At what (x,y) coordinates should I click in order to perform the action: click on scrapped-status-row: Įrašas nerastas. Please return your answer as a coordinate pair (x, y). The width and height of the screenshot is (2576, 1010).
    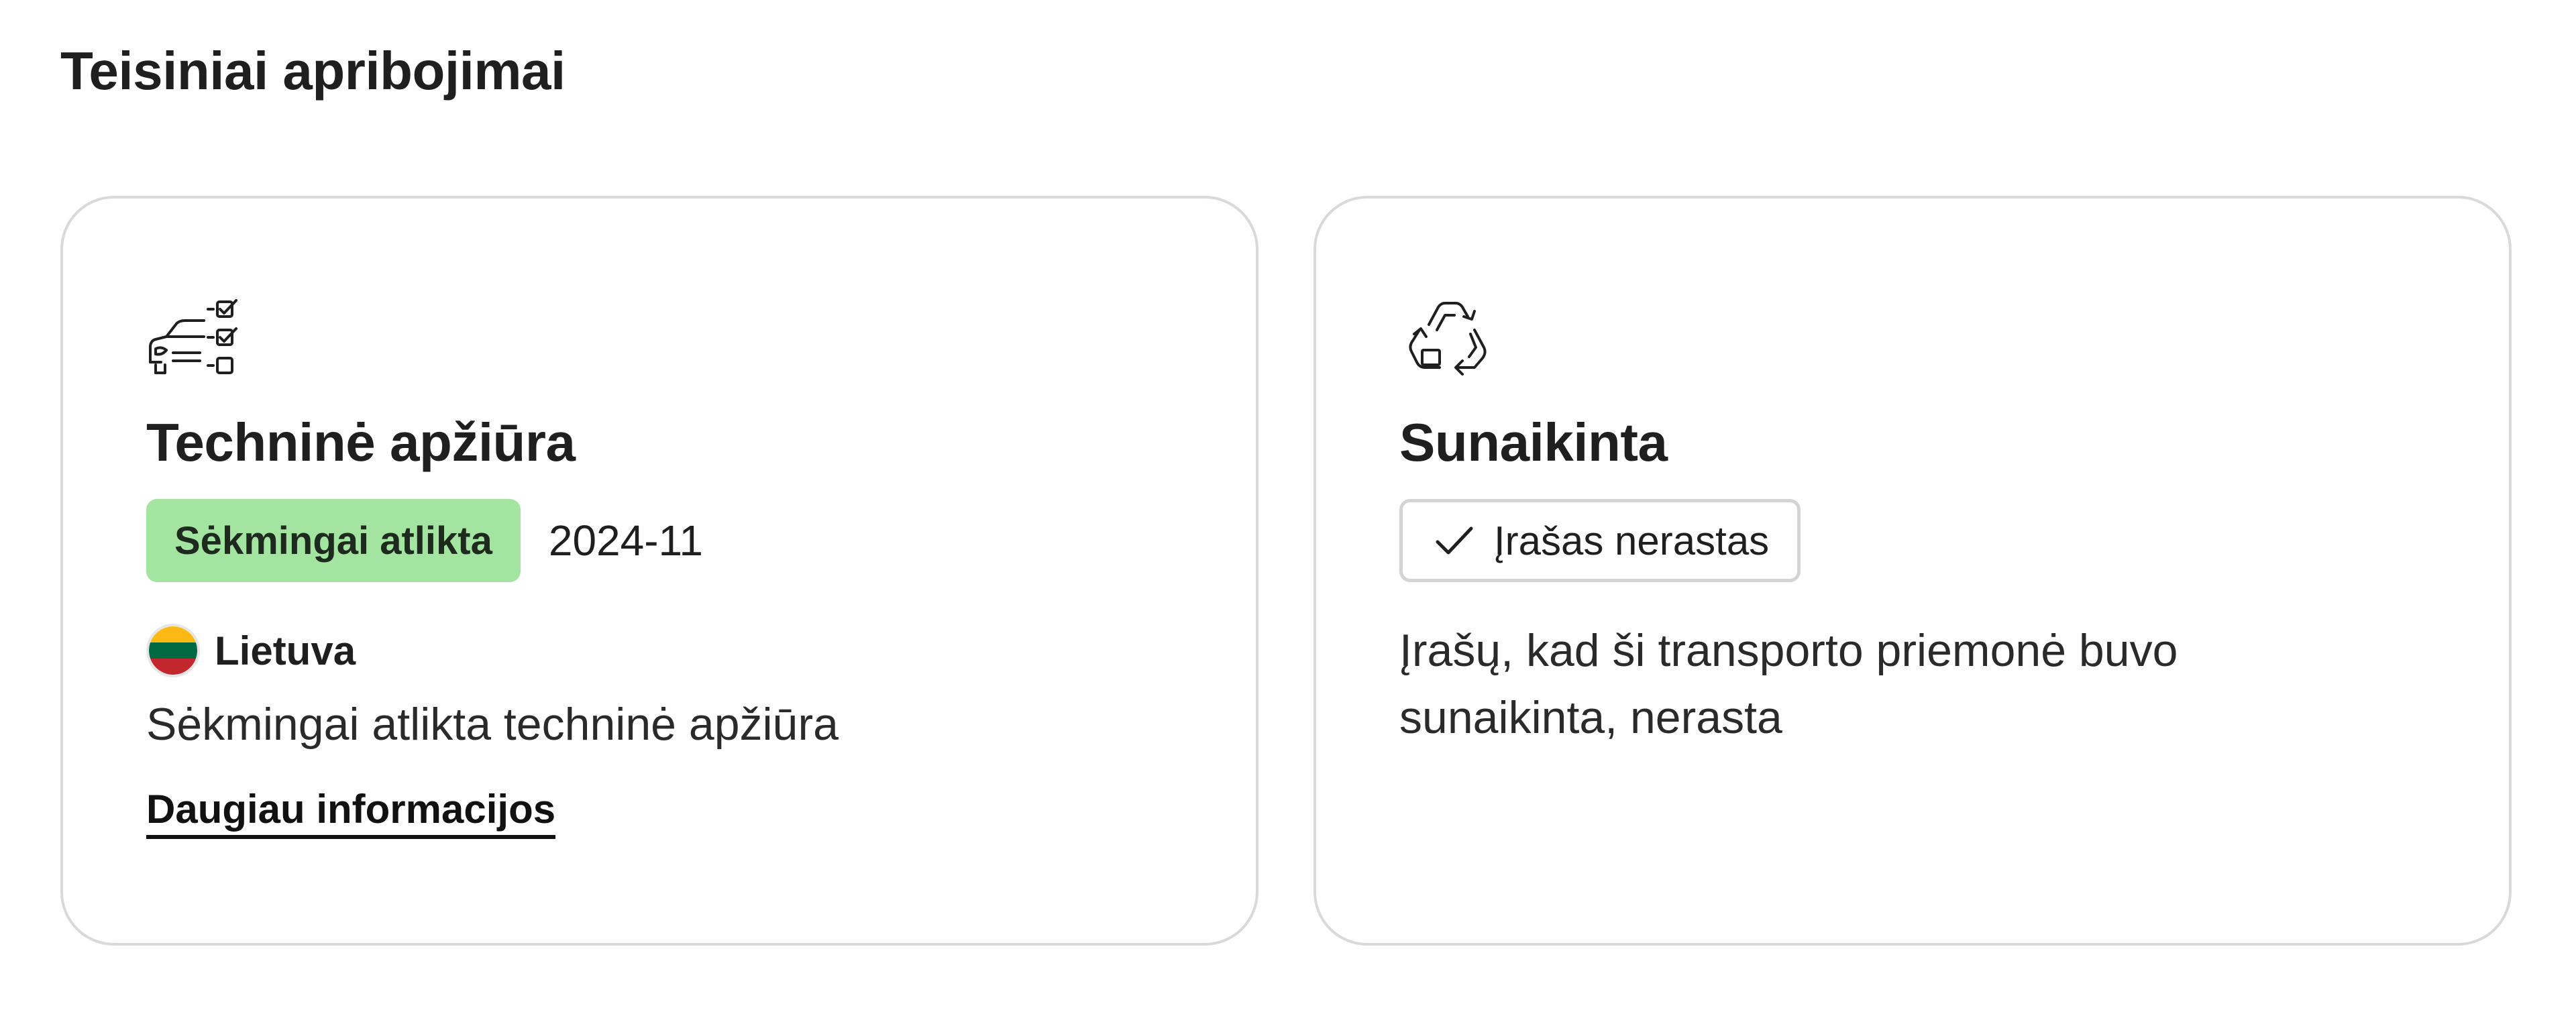
    Looking at the image, I should click on (1912, 540).